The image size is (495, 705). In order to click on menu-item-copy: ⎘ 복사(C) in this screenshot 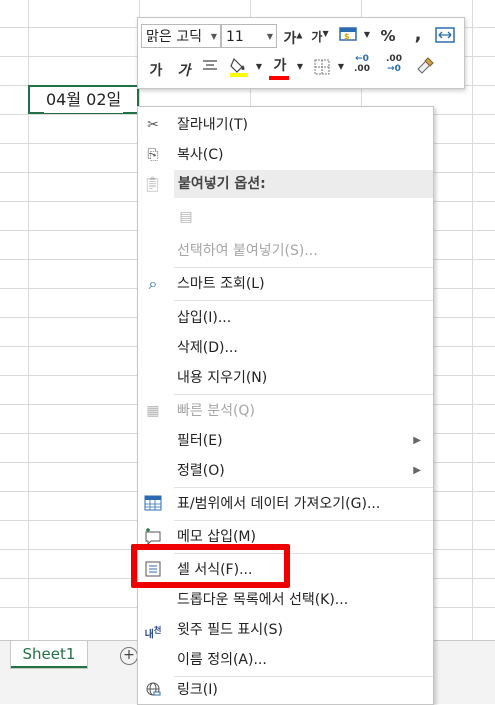, I will do `click(285, 155)`.